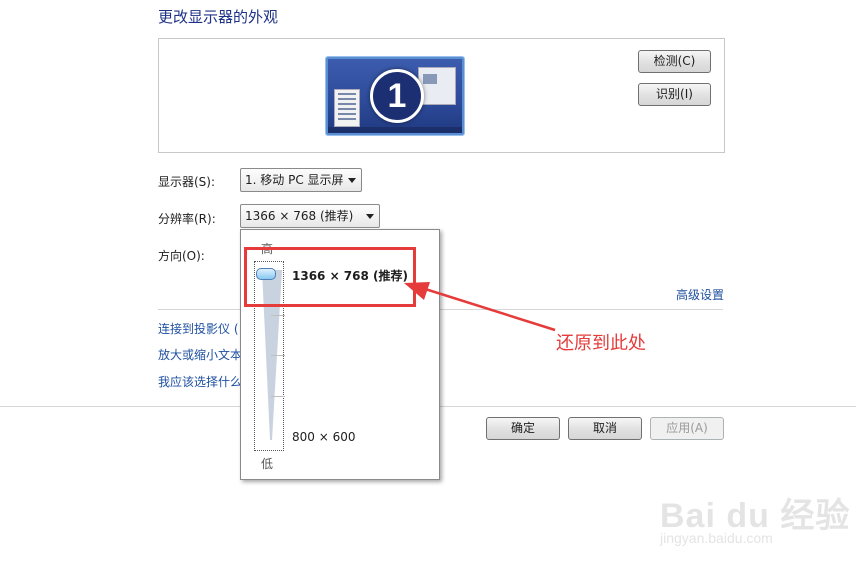  I want to click on display-select-value: 1. 移动 PC 显示屏, so click(294, 180).